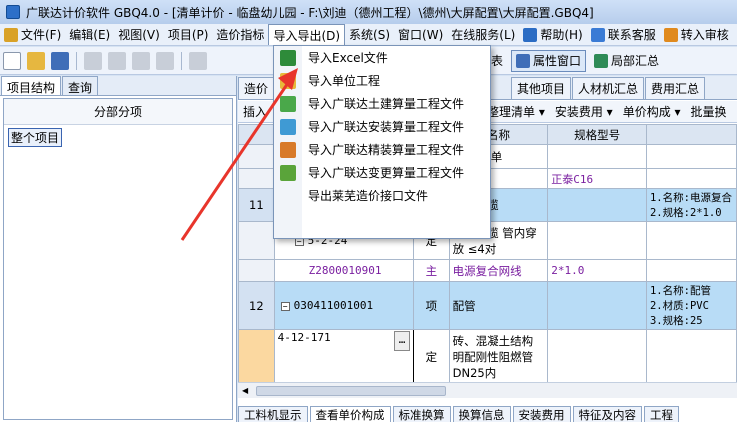 This screenshot has height=422, width=737. What do you see at coordinates (288, 79) in the screenshot?
I see `arrow-head` at bounding box center [288, 79].